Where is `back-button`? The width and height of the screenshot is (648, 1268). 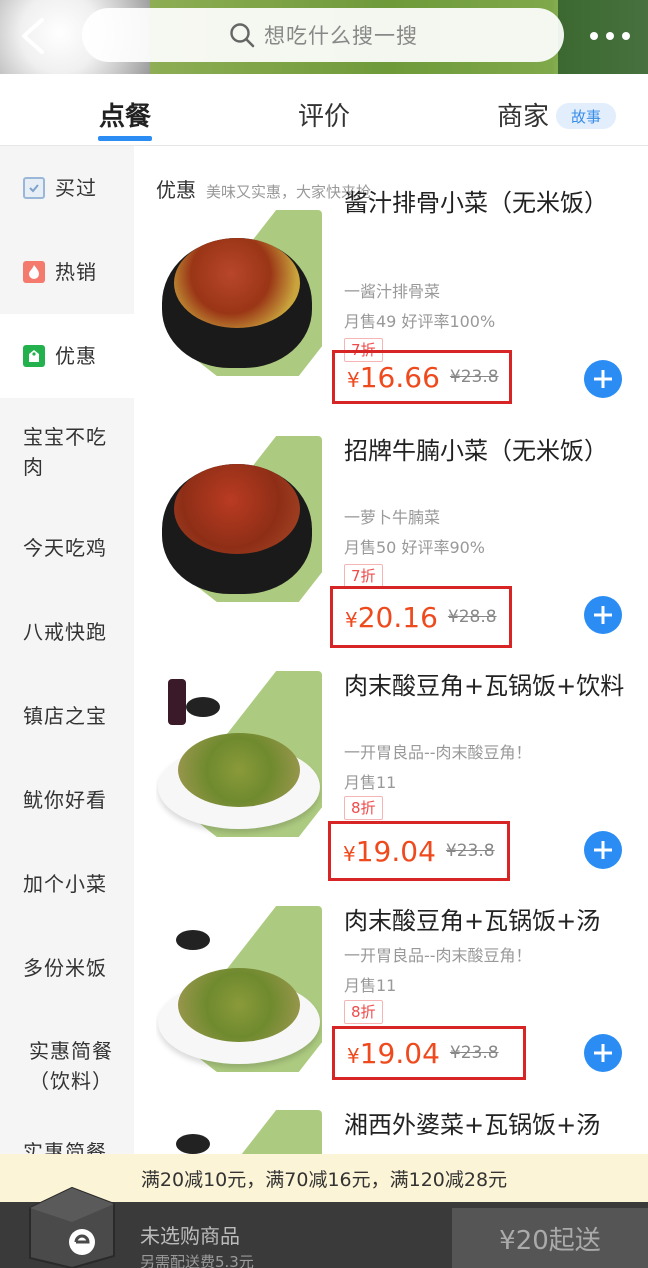
back-button is located at coordinates (34, 36).